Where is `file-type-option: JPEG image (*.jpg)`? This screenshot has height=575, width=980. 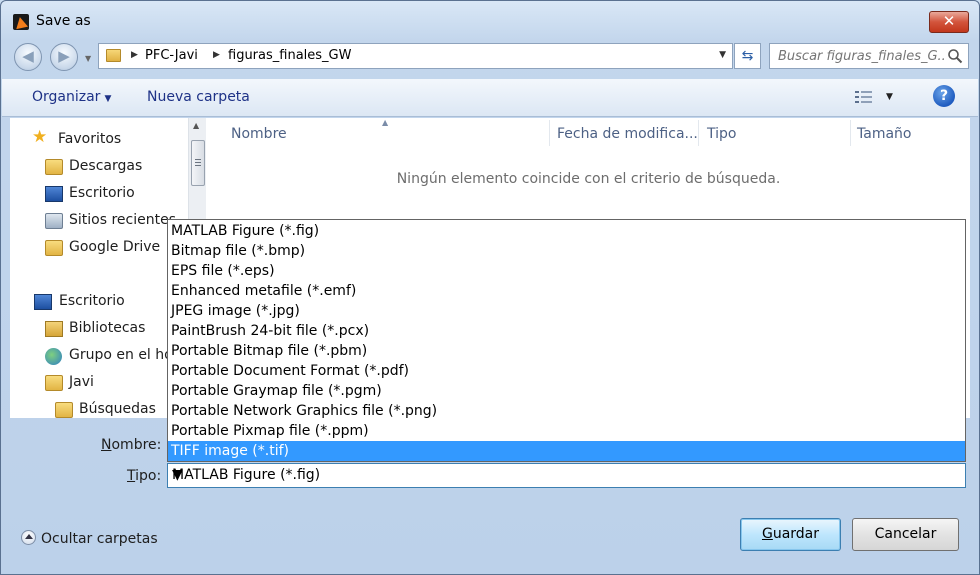 file-type-option: JPEG image (*.jpg) is located at coordinates (566, 311).